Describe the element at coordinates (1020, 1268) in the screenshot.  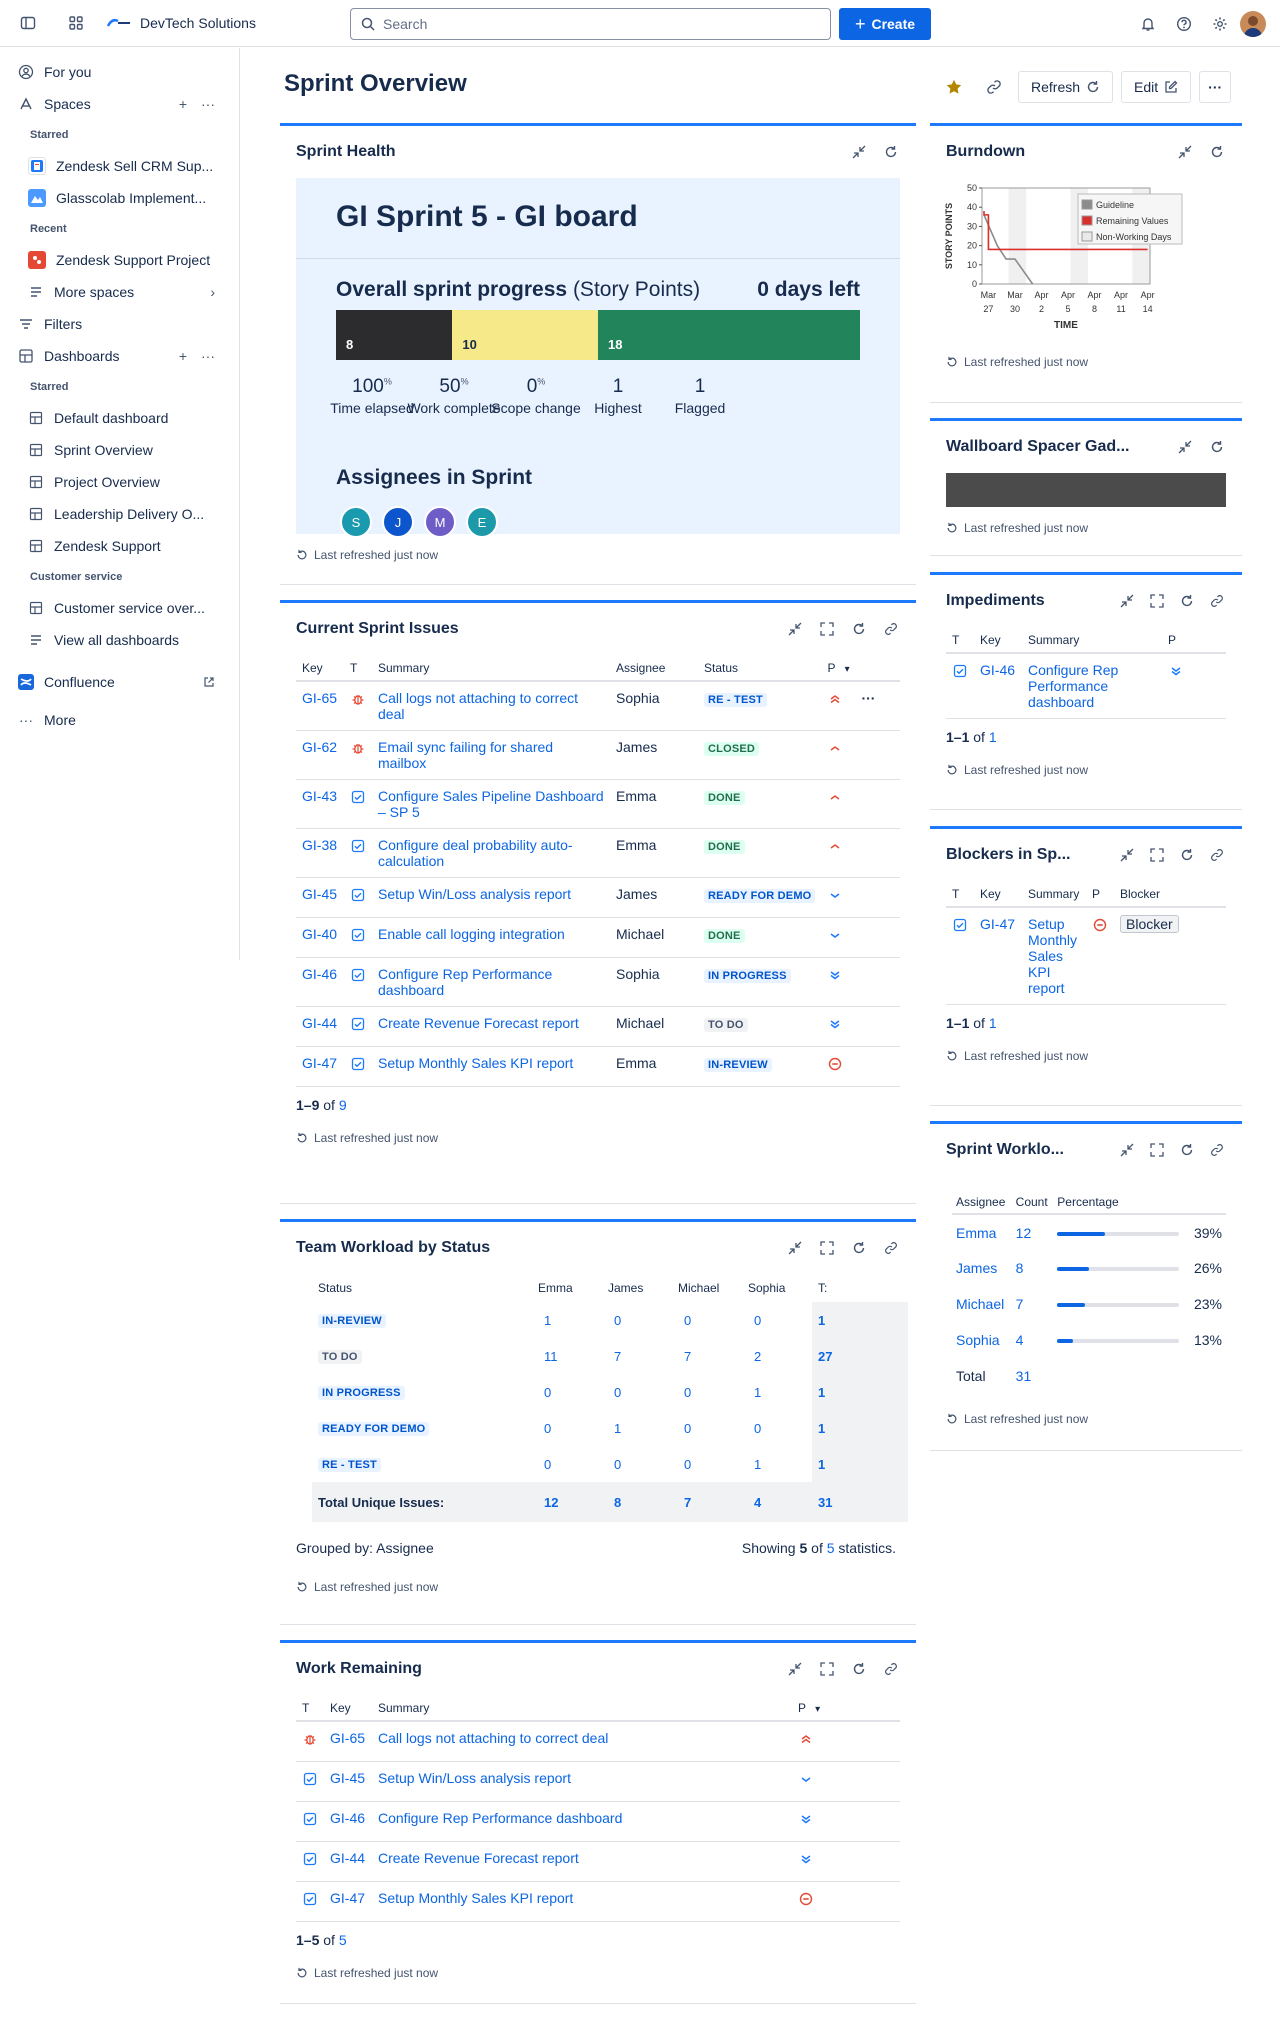
I see `count-link: 8` at that location.